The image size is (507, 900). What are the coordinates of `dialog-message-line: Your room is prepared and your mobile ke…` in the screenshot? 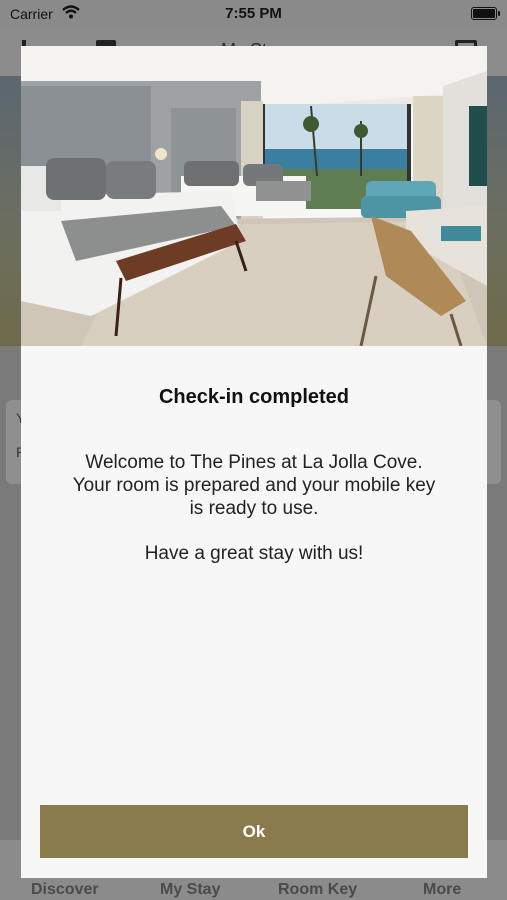 It's located at (254, 485).